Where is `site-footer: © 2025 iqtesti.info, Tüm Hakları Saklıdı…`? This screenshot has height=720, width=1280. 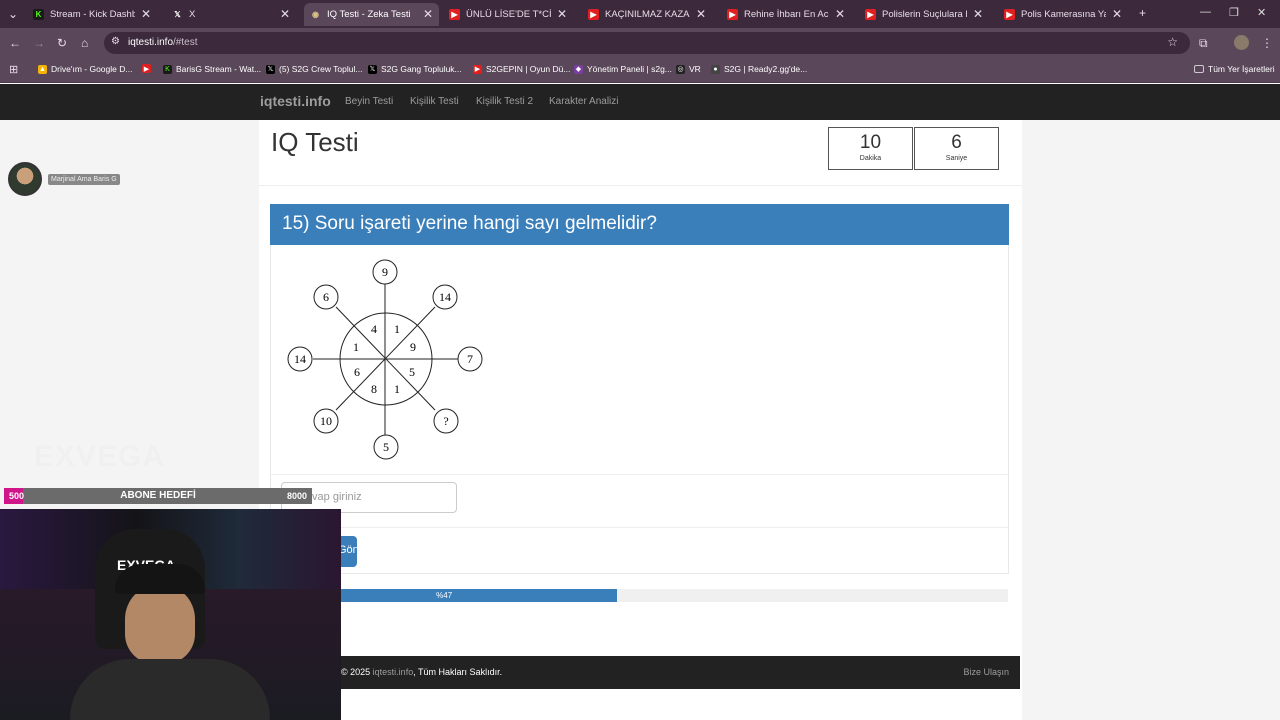 site-footer: © 2025 iqtesti.info, Tüm Hakları Saklıdı… is located at coordinates (639, 672).